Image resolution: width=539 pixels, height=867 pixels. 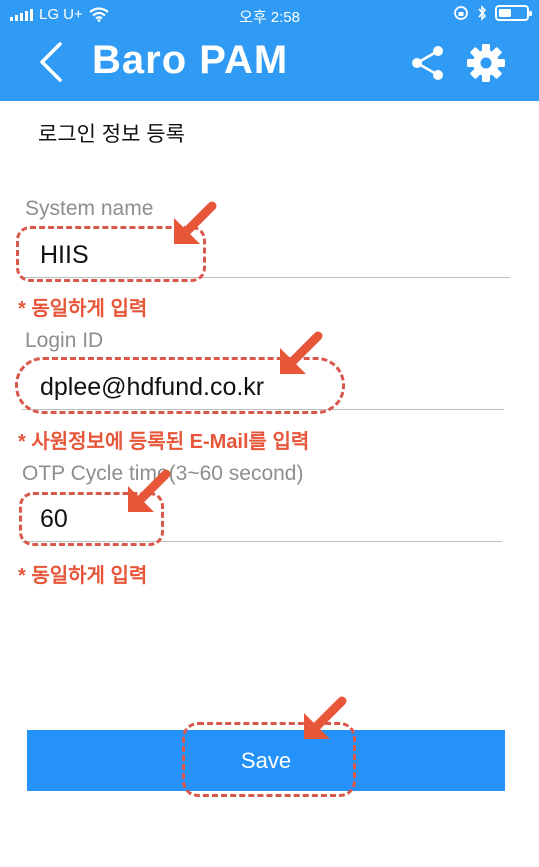 I want to click on system-name-label: System name, so click(x=89, y=208).